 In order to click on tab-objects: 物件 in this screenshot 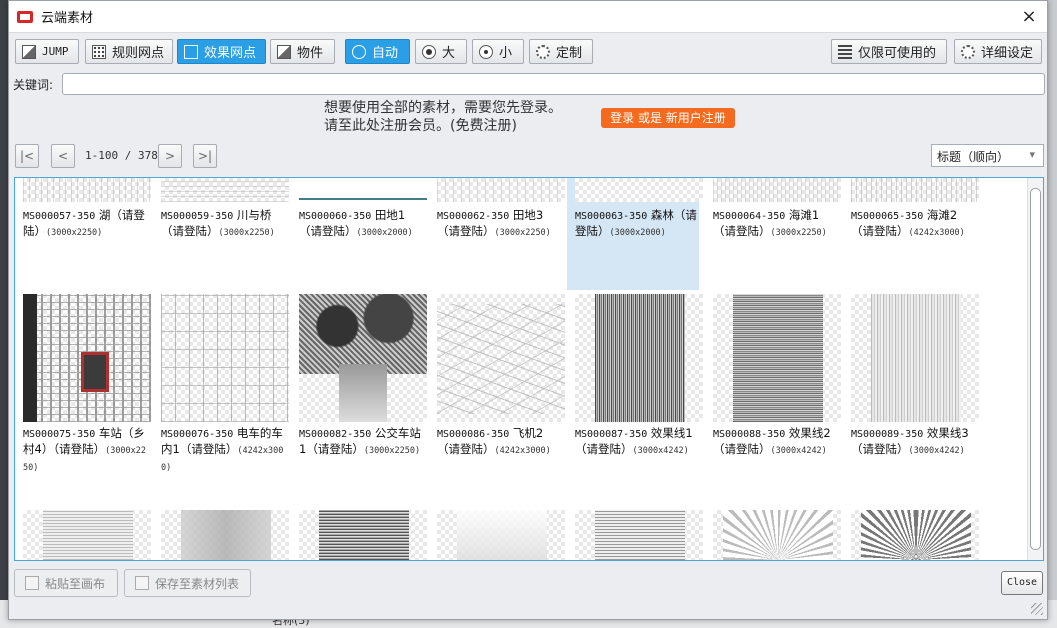, I will do `click(302, 51)`.